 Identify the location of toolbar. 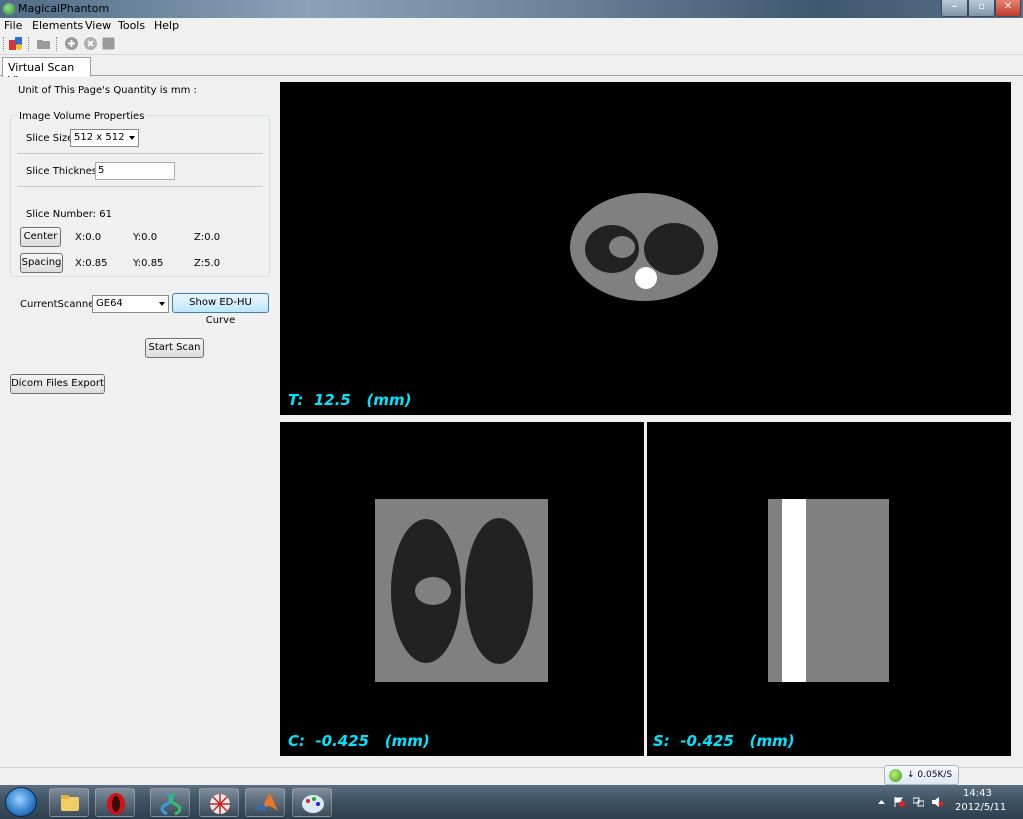
(511, 44).